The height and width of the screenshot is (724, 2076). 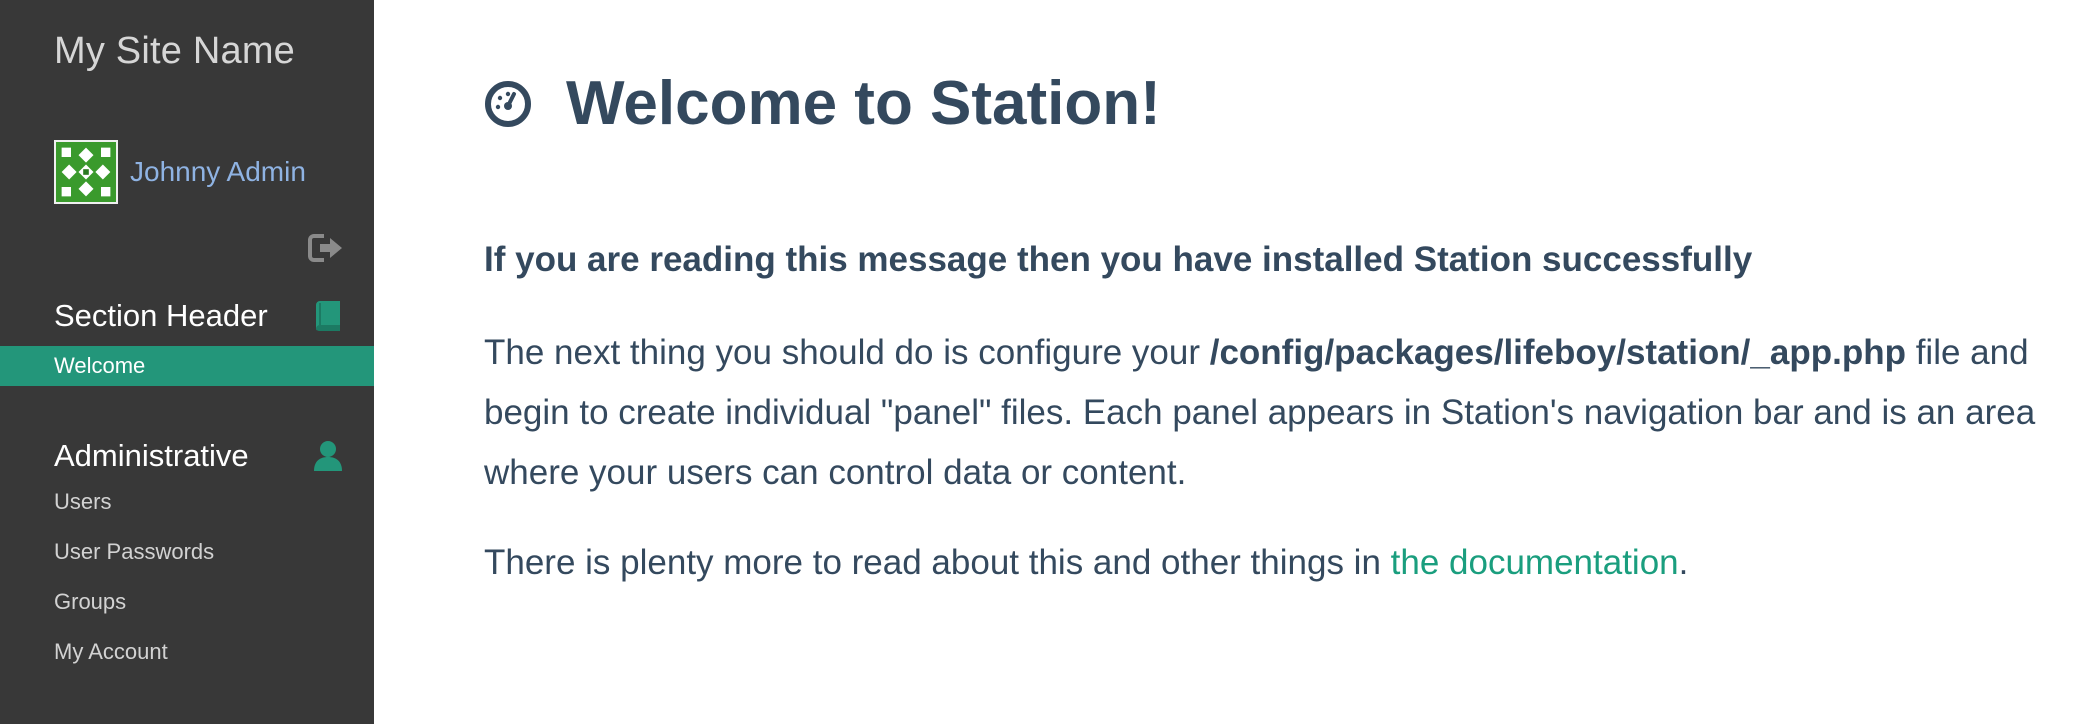 What do you see at coordinates (151, 455) in the screenshot?
I see `section-header-label: Administrative` at bounding box center [151, 455].